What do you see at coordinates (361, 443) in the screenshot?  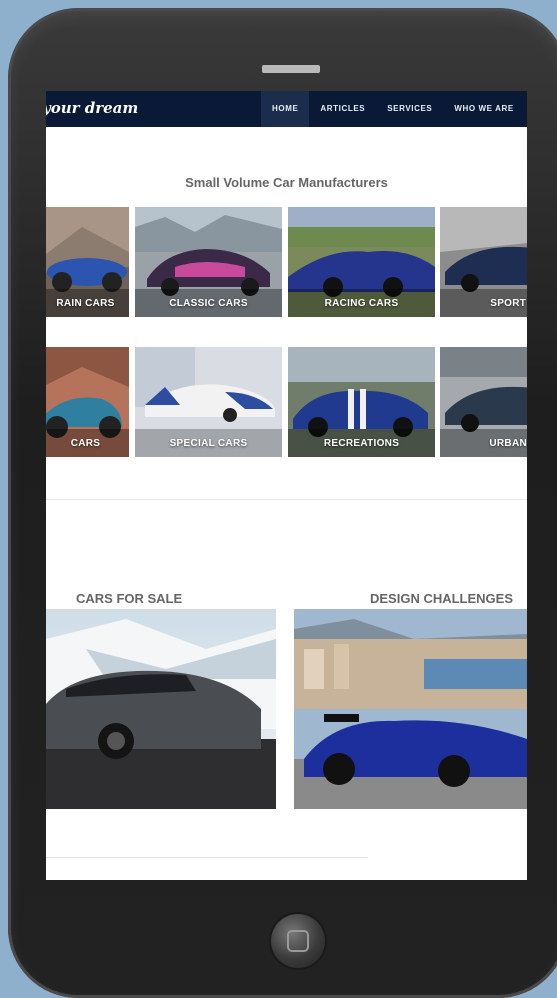 I see `tile-label: RECREATIONS` at bounding box center [361, 443].